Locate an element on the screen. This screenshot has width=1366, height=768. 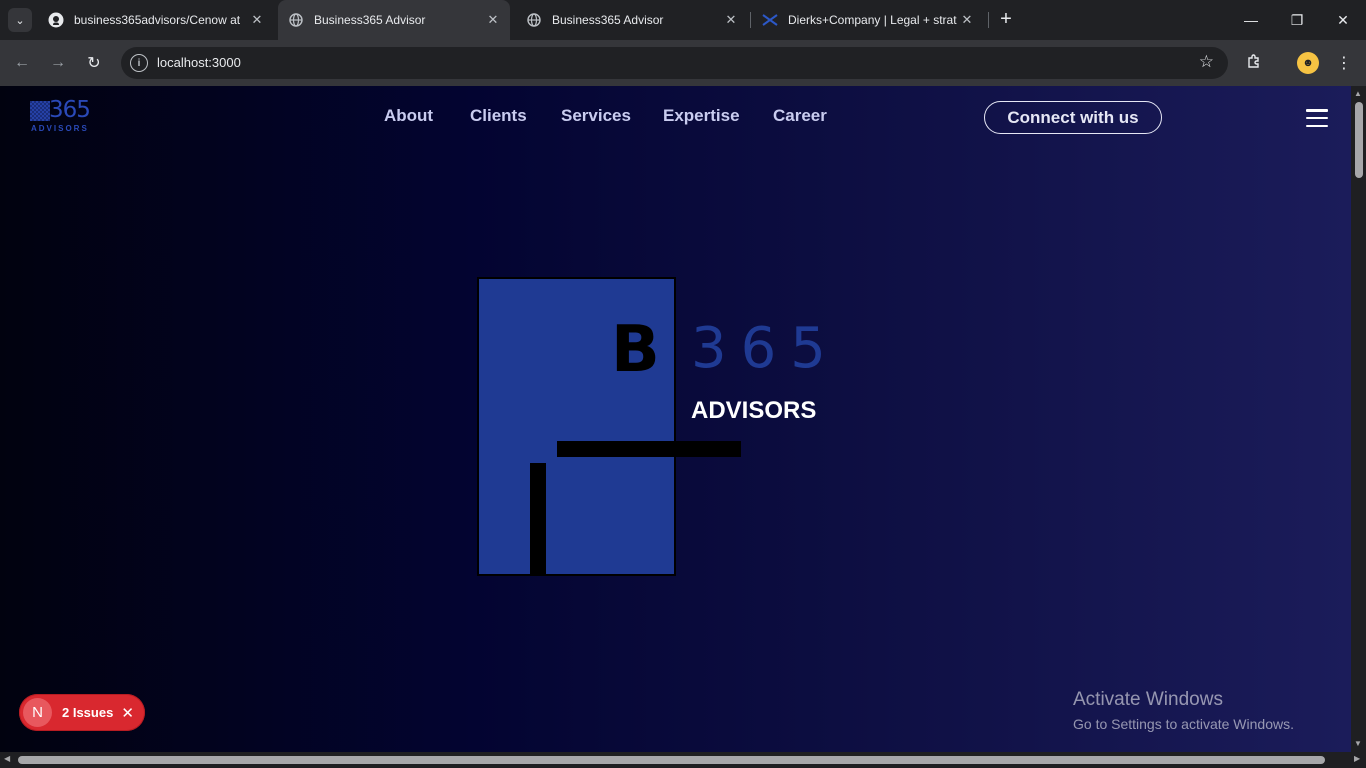
hamburger-menu-icon is located at coordinates (1317, 118).